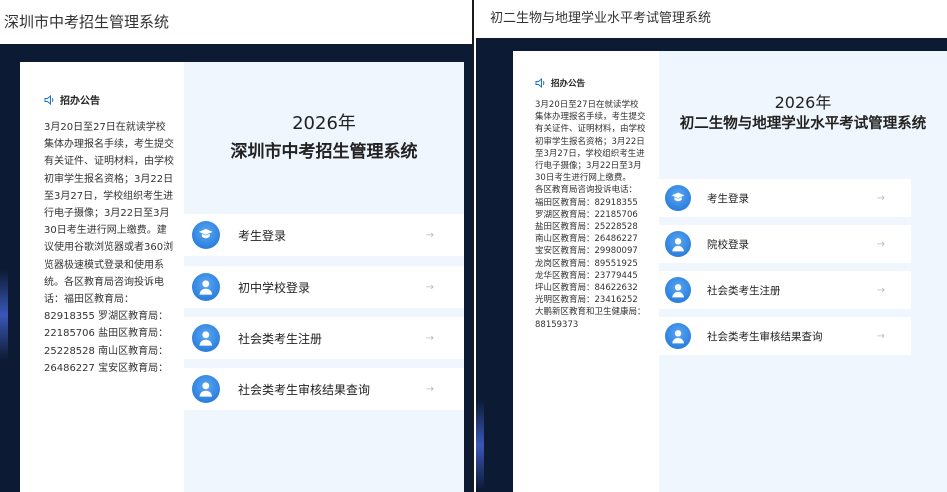 The width and height of the screenshot is (947, 492). I want to click on contact-line: 罗湖区教育局：22185706, so click(586, 214).